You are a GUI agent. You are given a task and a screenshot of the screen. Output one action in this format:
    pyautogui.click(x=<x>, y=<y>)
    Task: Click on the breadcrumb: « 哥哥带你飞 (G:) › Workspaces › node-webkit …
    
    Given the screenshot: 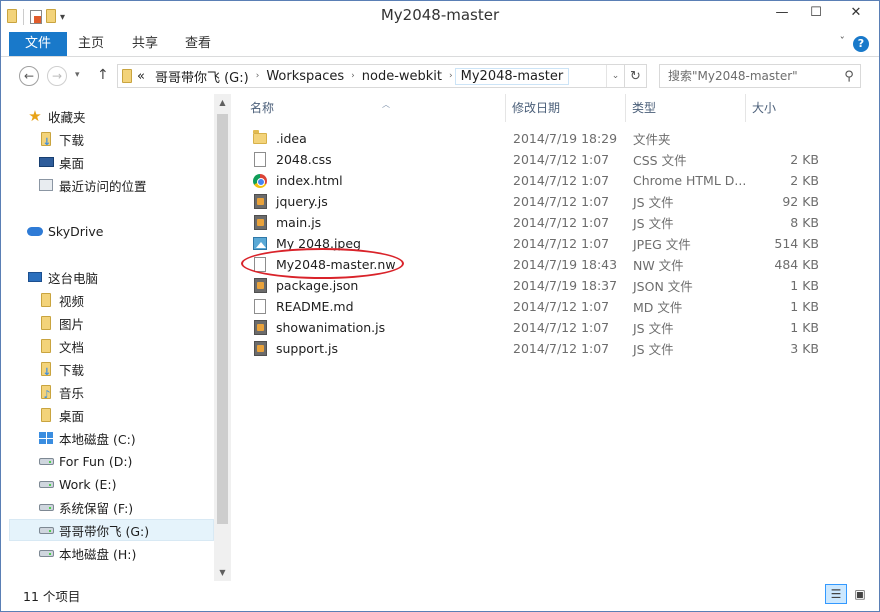 What is the action you would take?
    pyautogui.click(x=362, y=76)
    